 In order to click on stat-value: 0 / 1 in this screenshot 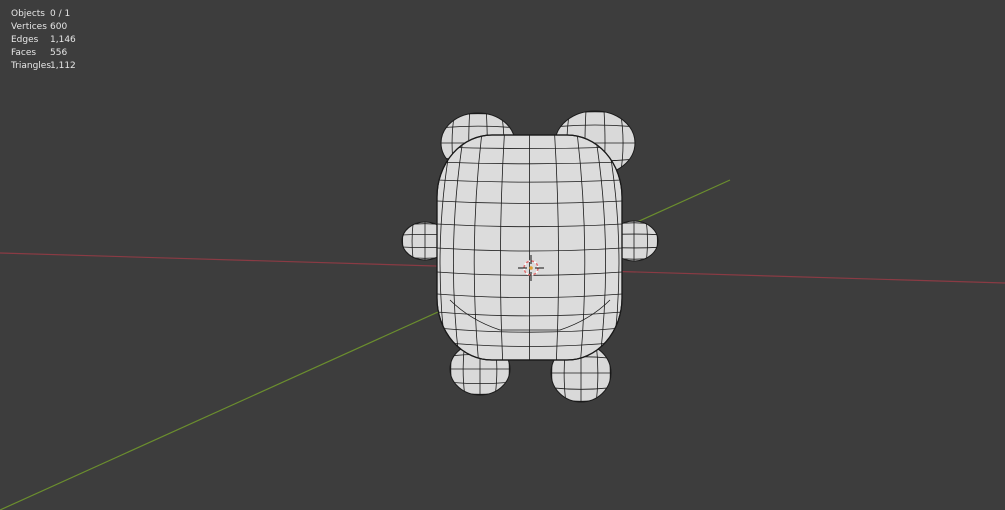, I will do `click(60, 14)`.